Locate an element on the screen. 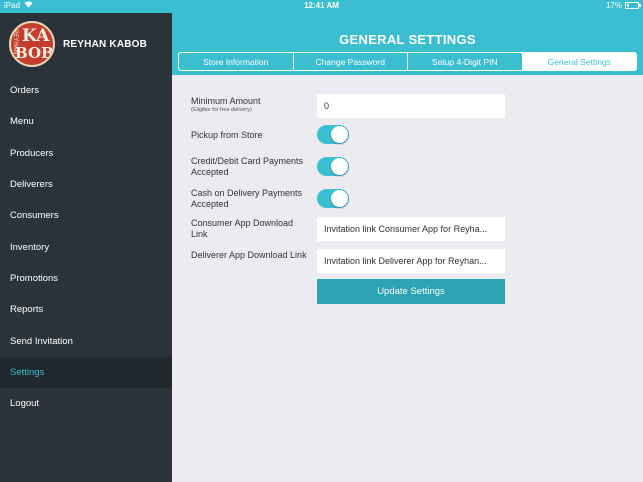 Image resolution: width=643 pixels, height=482 pixels. update-settings-button: Update Settings is located at coordinates (411, 291).